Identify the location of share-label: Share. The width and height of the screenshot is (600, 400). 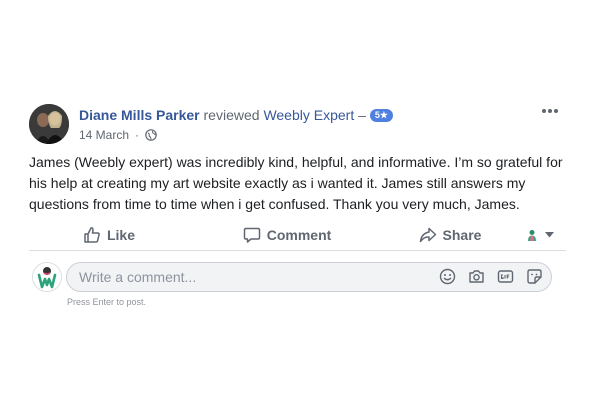
(462, 234).